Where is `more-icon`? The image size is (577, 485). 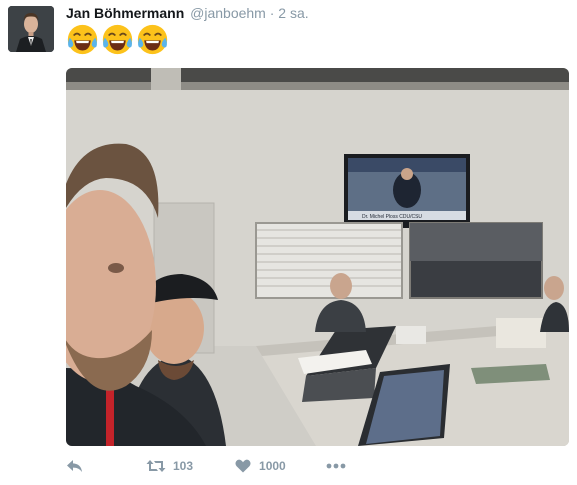
more-icon is located at coordinates (336, 466).